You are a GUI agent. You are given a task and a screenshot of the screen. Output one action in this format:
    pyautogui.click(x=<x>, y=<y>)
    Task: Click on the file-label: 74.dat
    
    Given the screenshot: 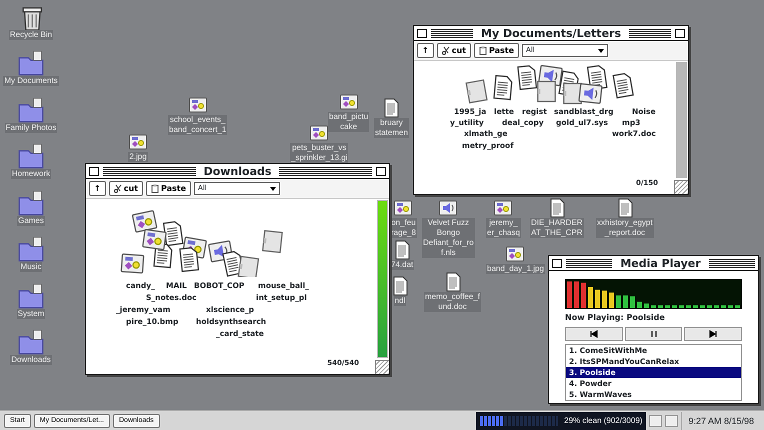 What is the action you would take?
    pyautogui.click(x=402, y=265)
    